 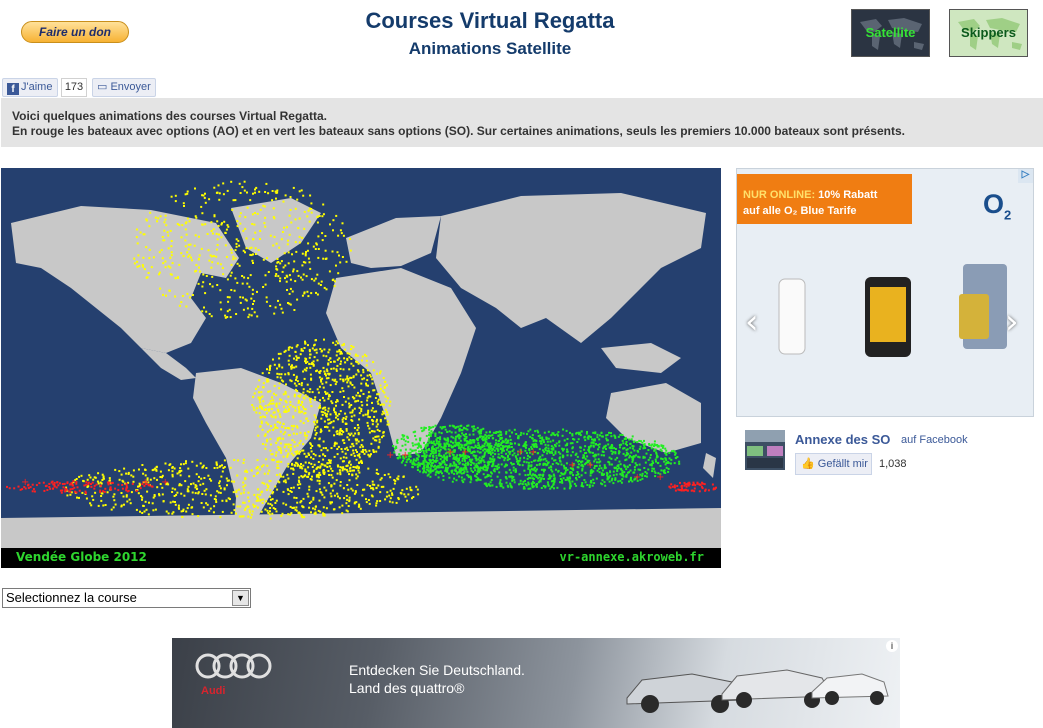 What do you see at coordinates (757, 691) in the screenshot?
I see `car-images` at bounding box center [757, 691].